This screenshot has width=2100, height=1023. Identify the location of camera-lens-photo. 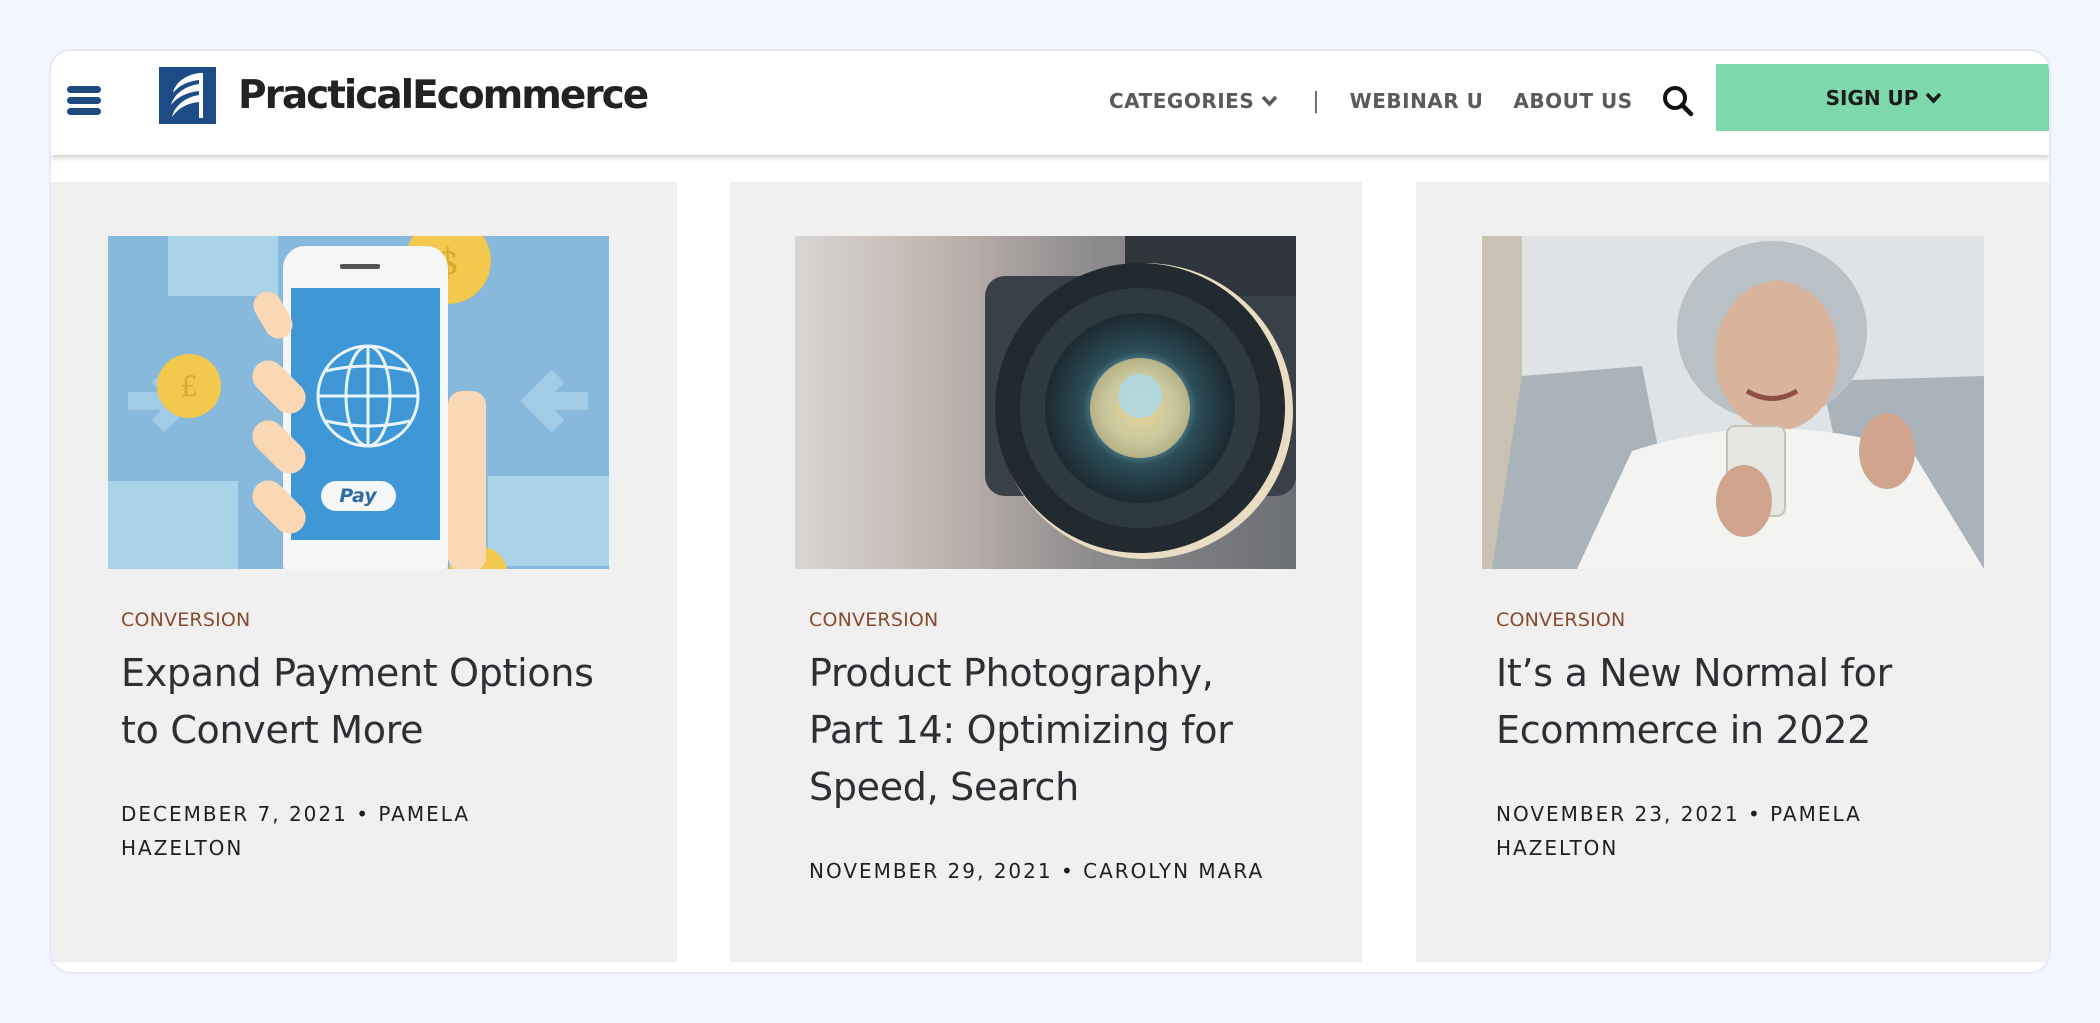
(1045, 402).